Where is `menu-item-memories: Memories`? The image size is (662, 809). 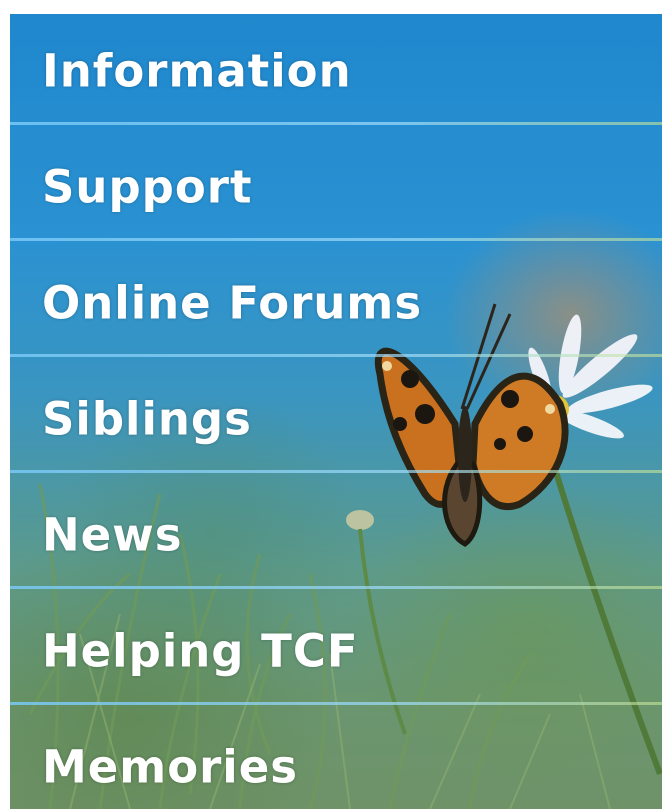 menu-item-memories: Memories is located at coordinates (336, 759).